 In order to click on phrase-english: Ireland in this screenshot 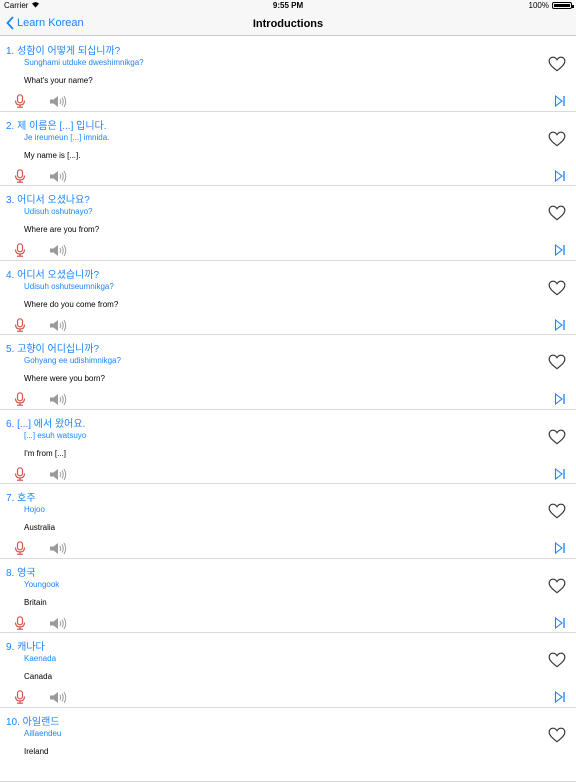, I will do `click(36, 751)`.